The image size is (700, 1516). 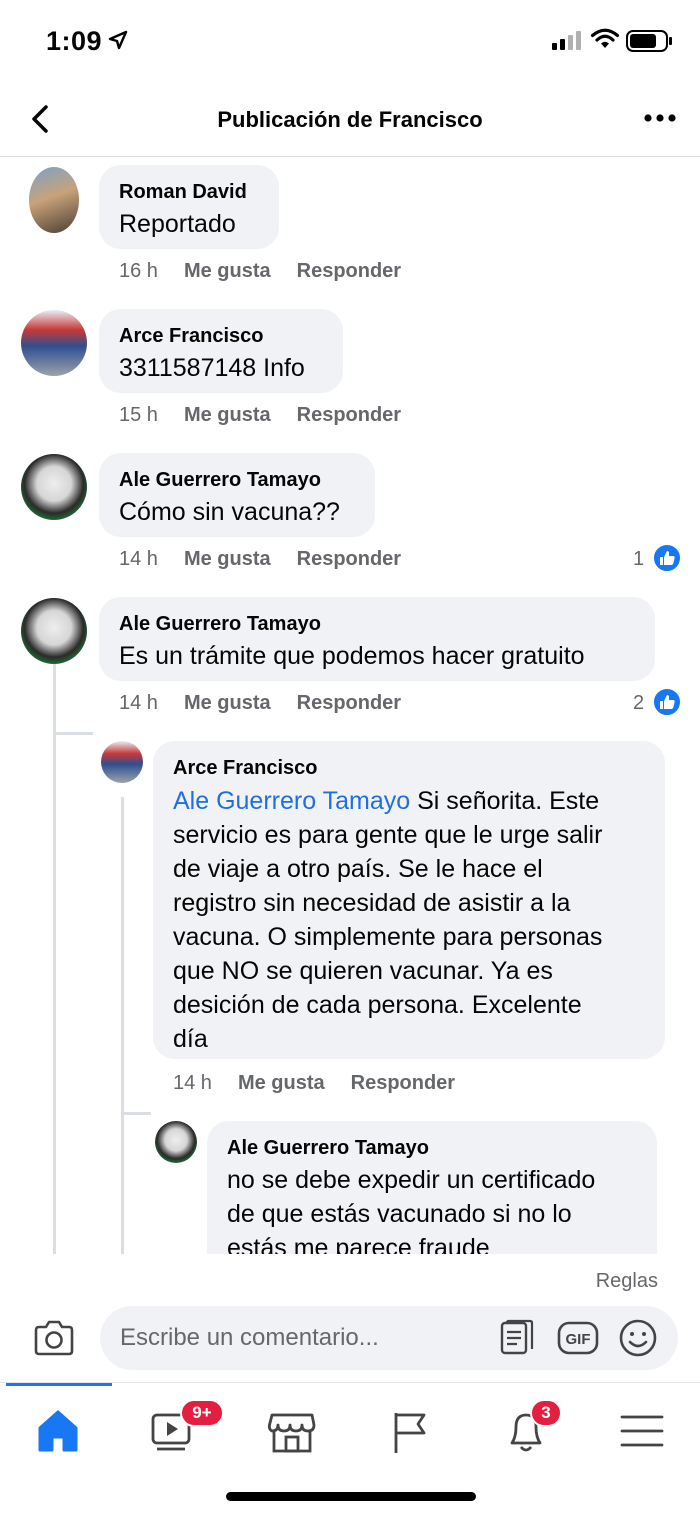 I want to click on reply-line: Si señorita. Este, so click(x=508, y=801).